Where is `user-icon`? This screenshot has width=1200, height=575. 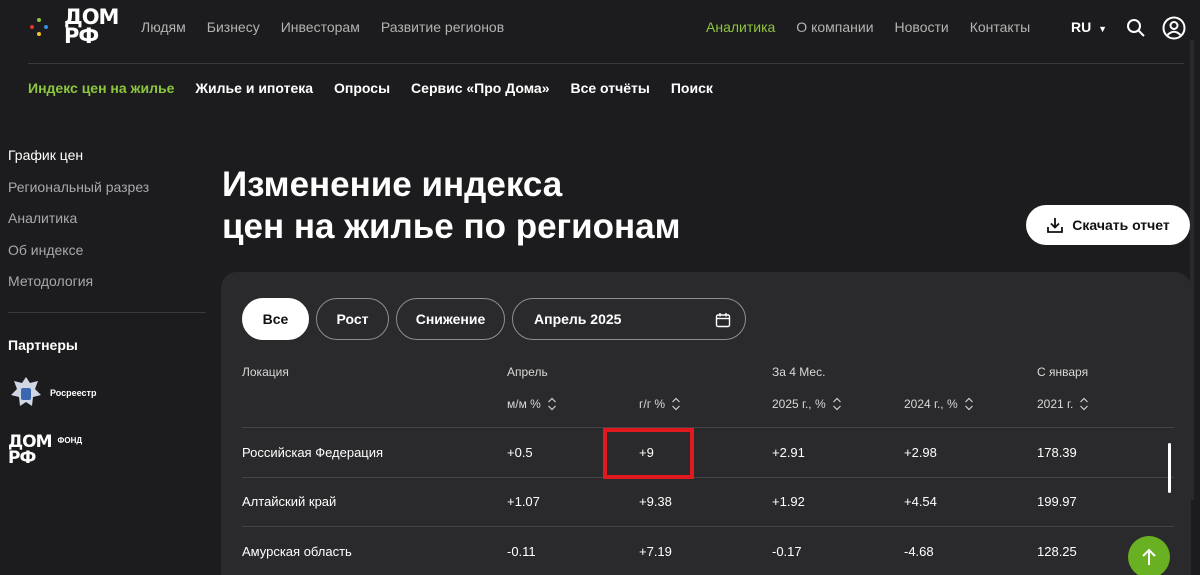
user-icon is located at coordinates (1174, 28).